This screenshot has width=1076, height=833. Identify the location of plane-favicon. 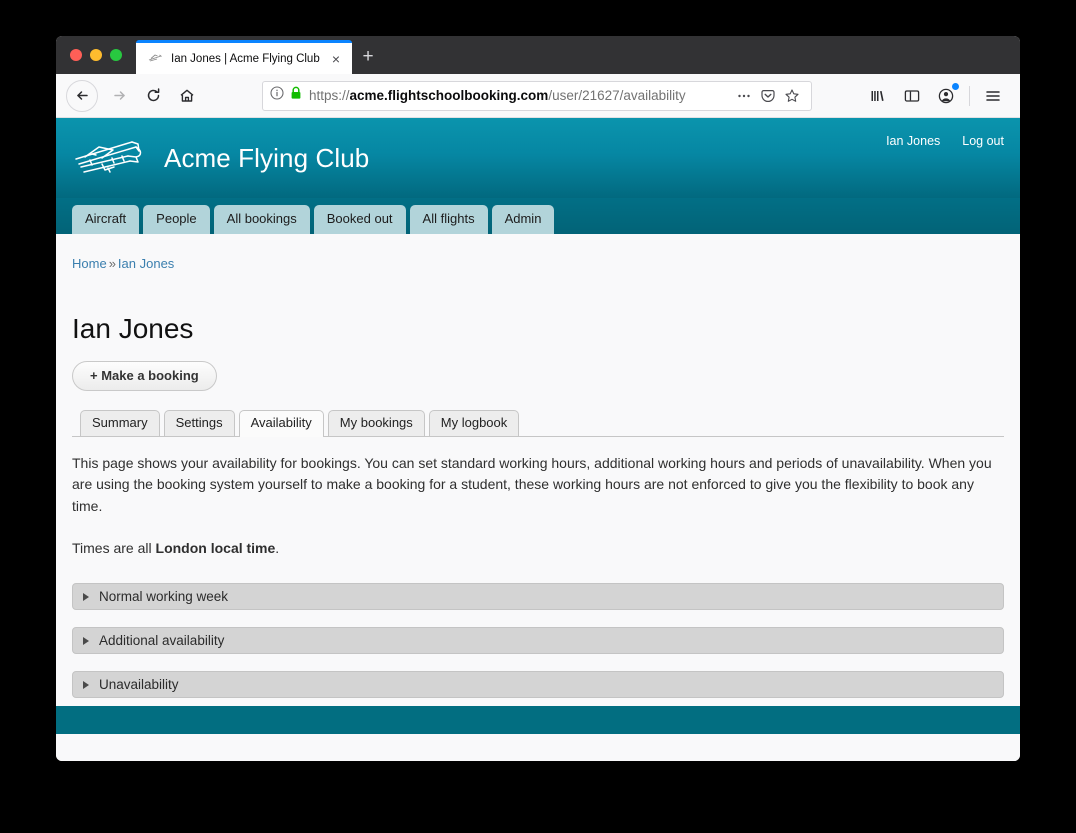
(155, 59).